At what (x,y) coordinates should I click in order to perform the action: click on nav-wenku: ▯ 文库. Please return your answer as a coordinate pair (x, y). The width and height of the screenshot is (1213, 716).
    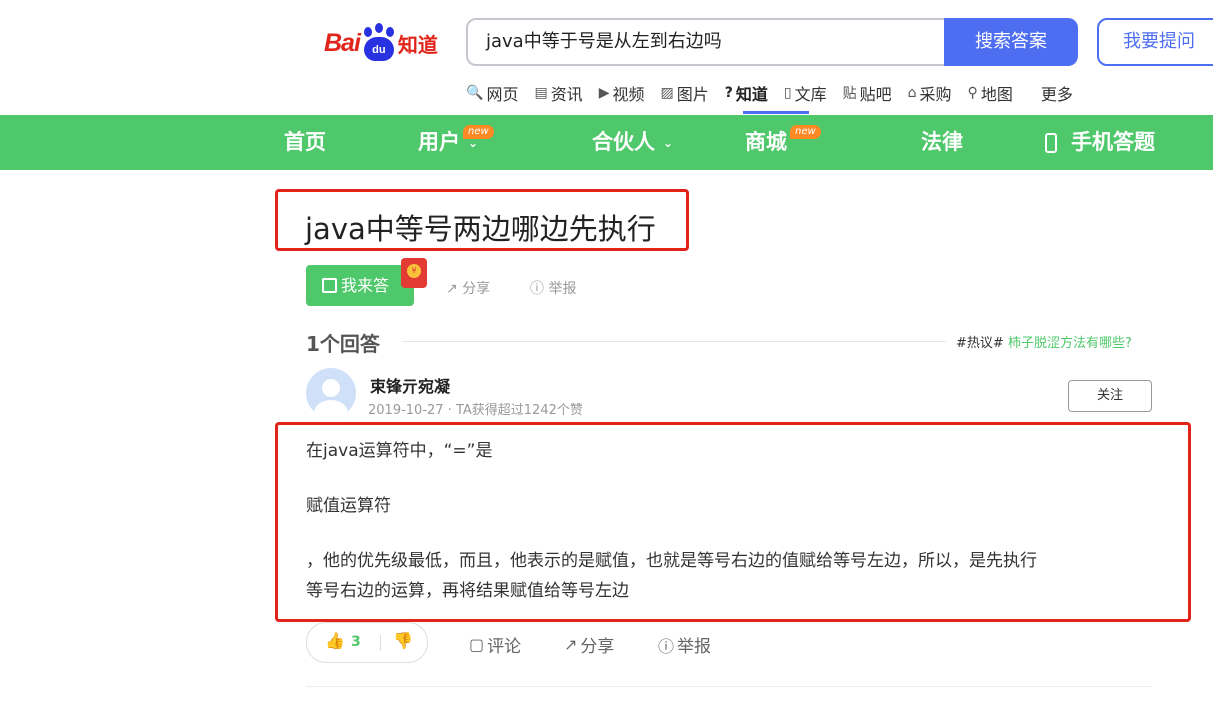
    Looking at the image, I should click on (805, 93).